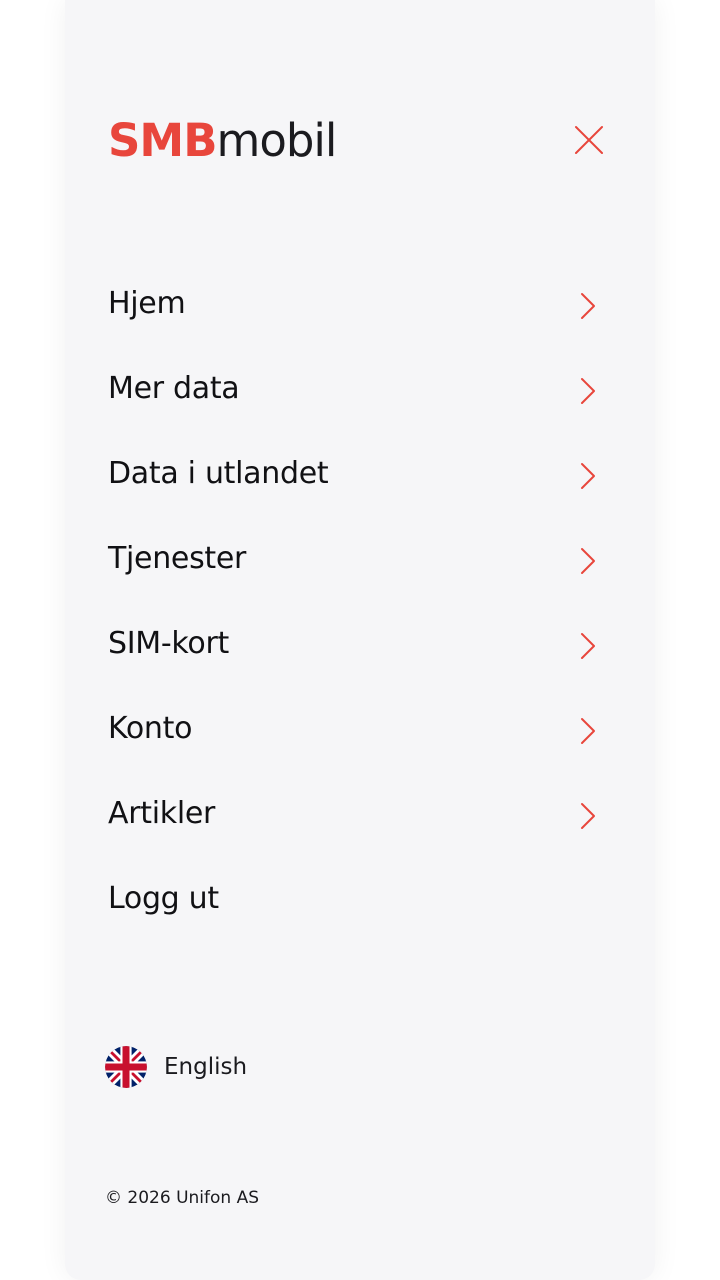 This screenshot has width=720, height=1280. I want to click on menu-item-logg-ut: Logg ut, so click(353, 898).